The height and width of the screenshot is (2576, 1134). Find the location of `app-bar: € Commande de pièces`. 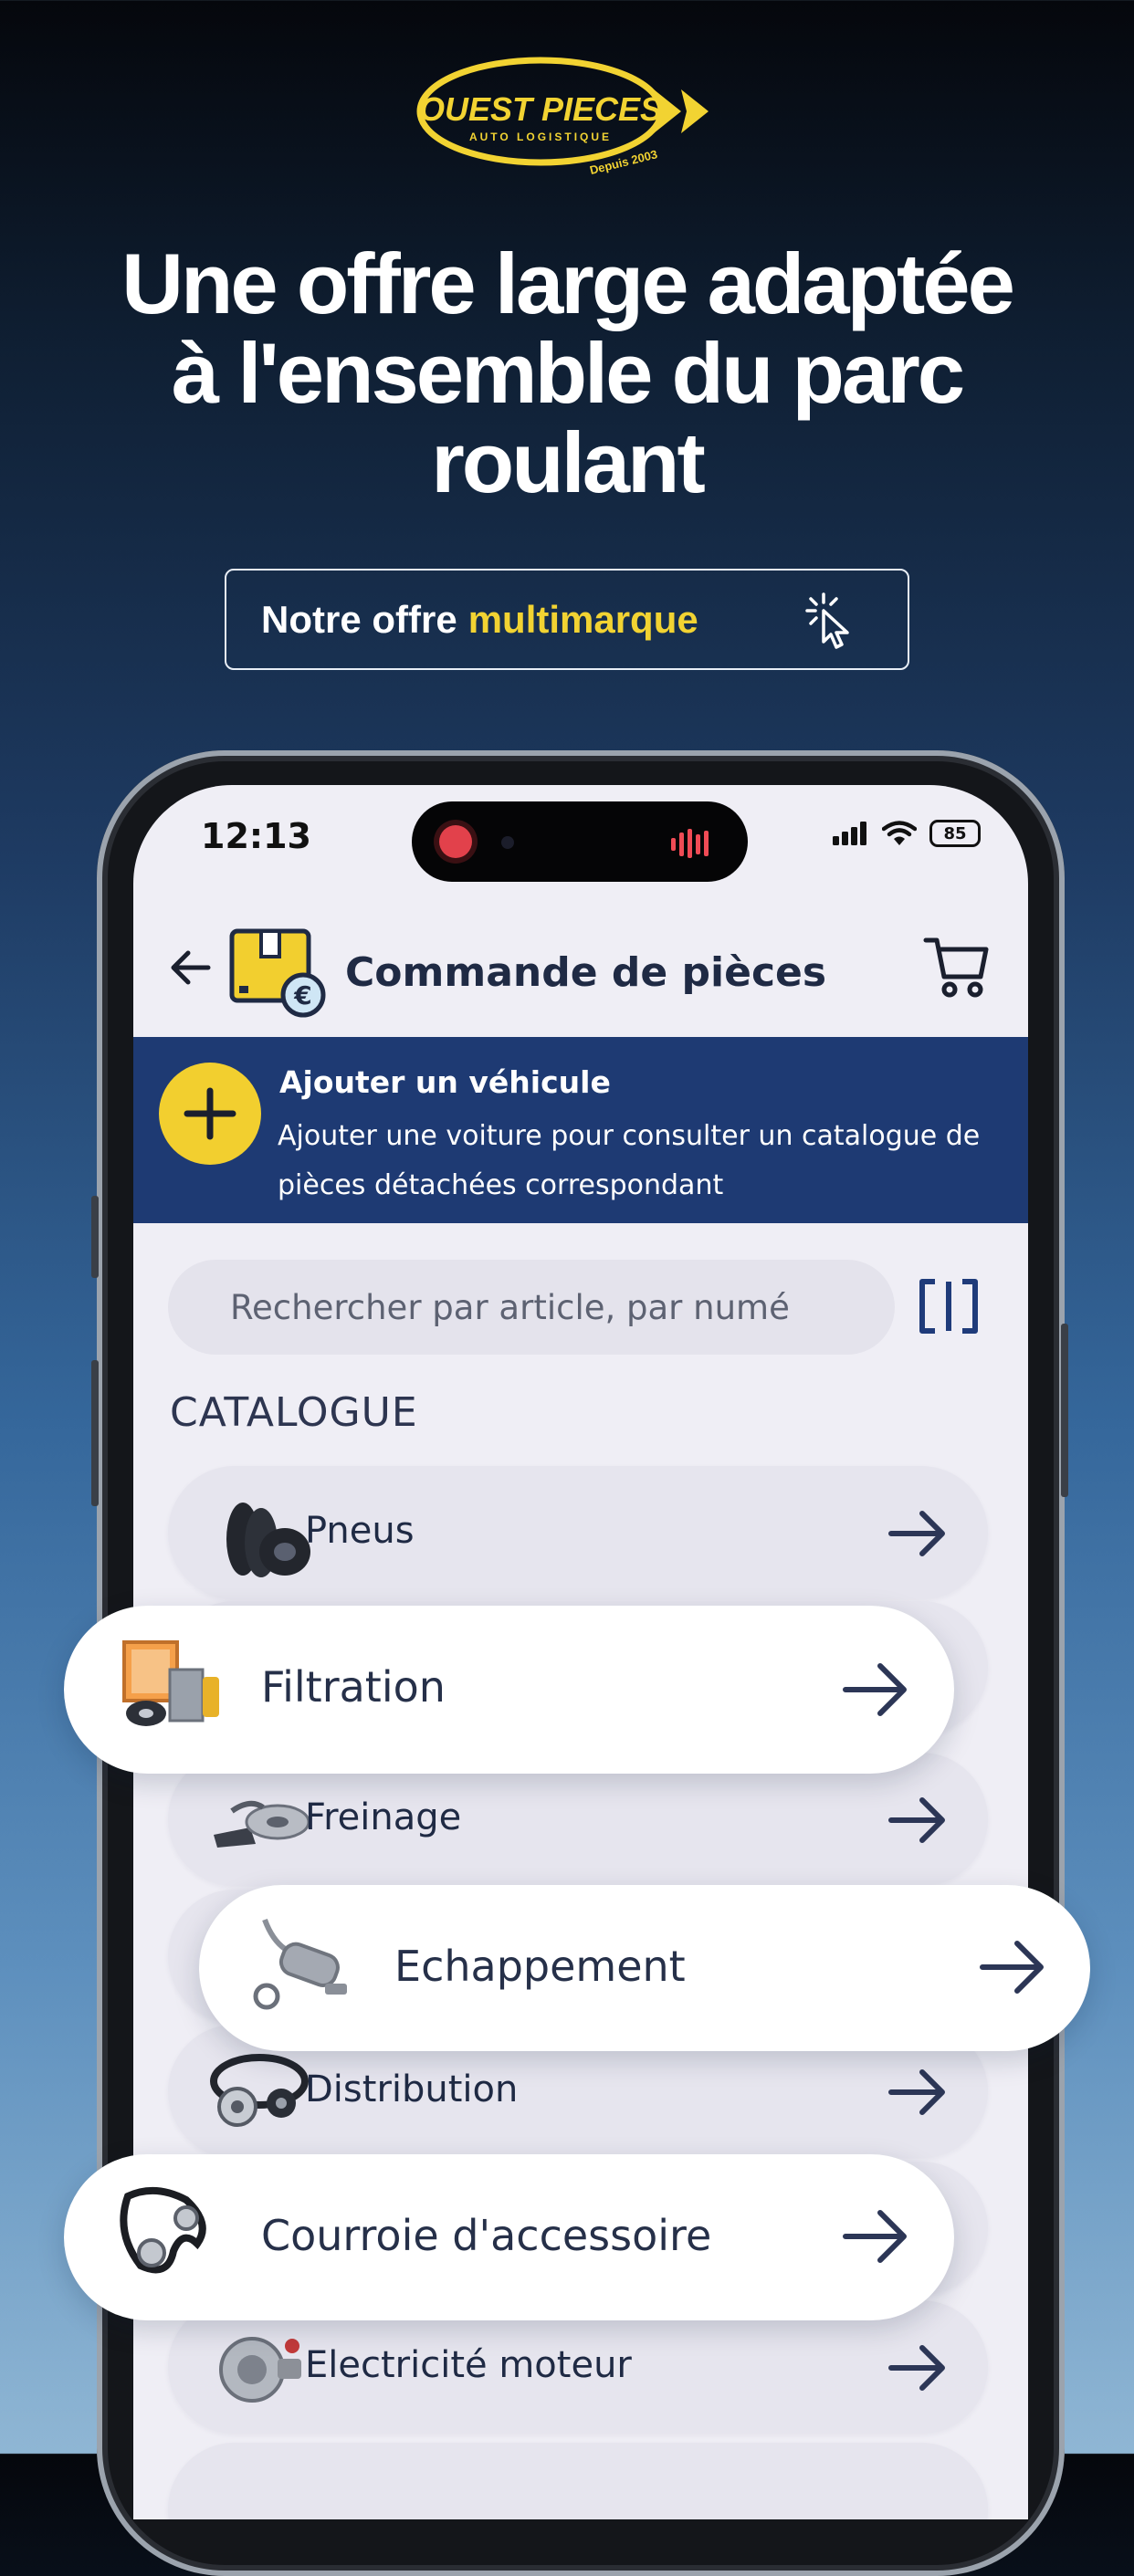

app-bar: € Commande de pièces is located at coordinates (580, 972).